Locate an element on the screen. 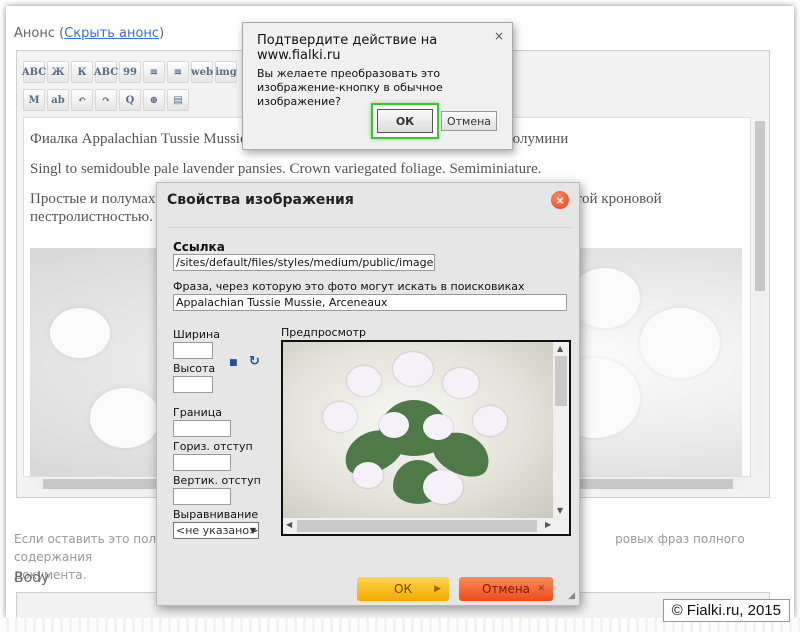  watermark: © Fialki.ru, 2015 is located at coordinates (726, 610).